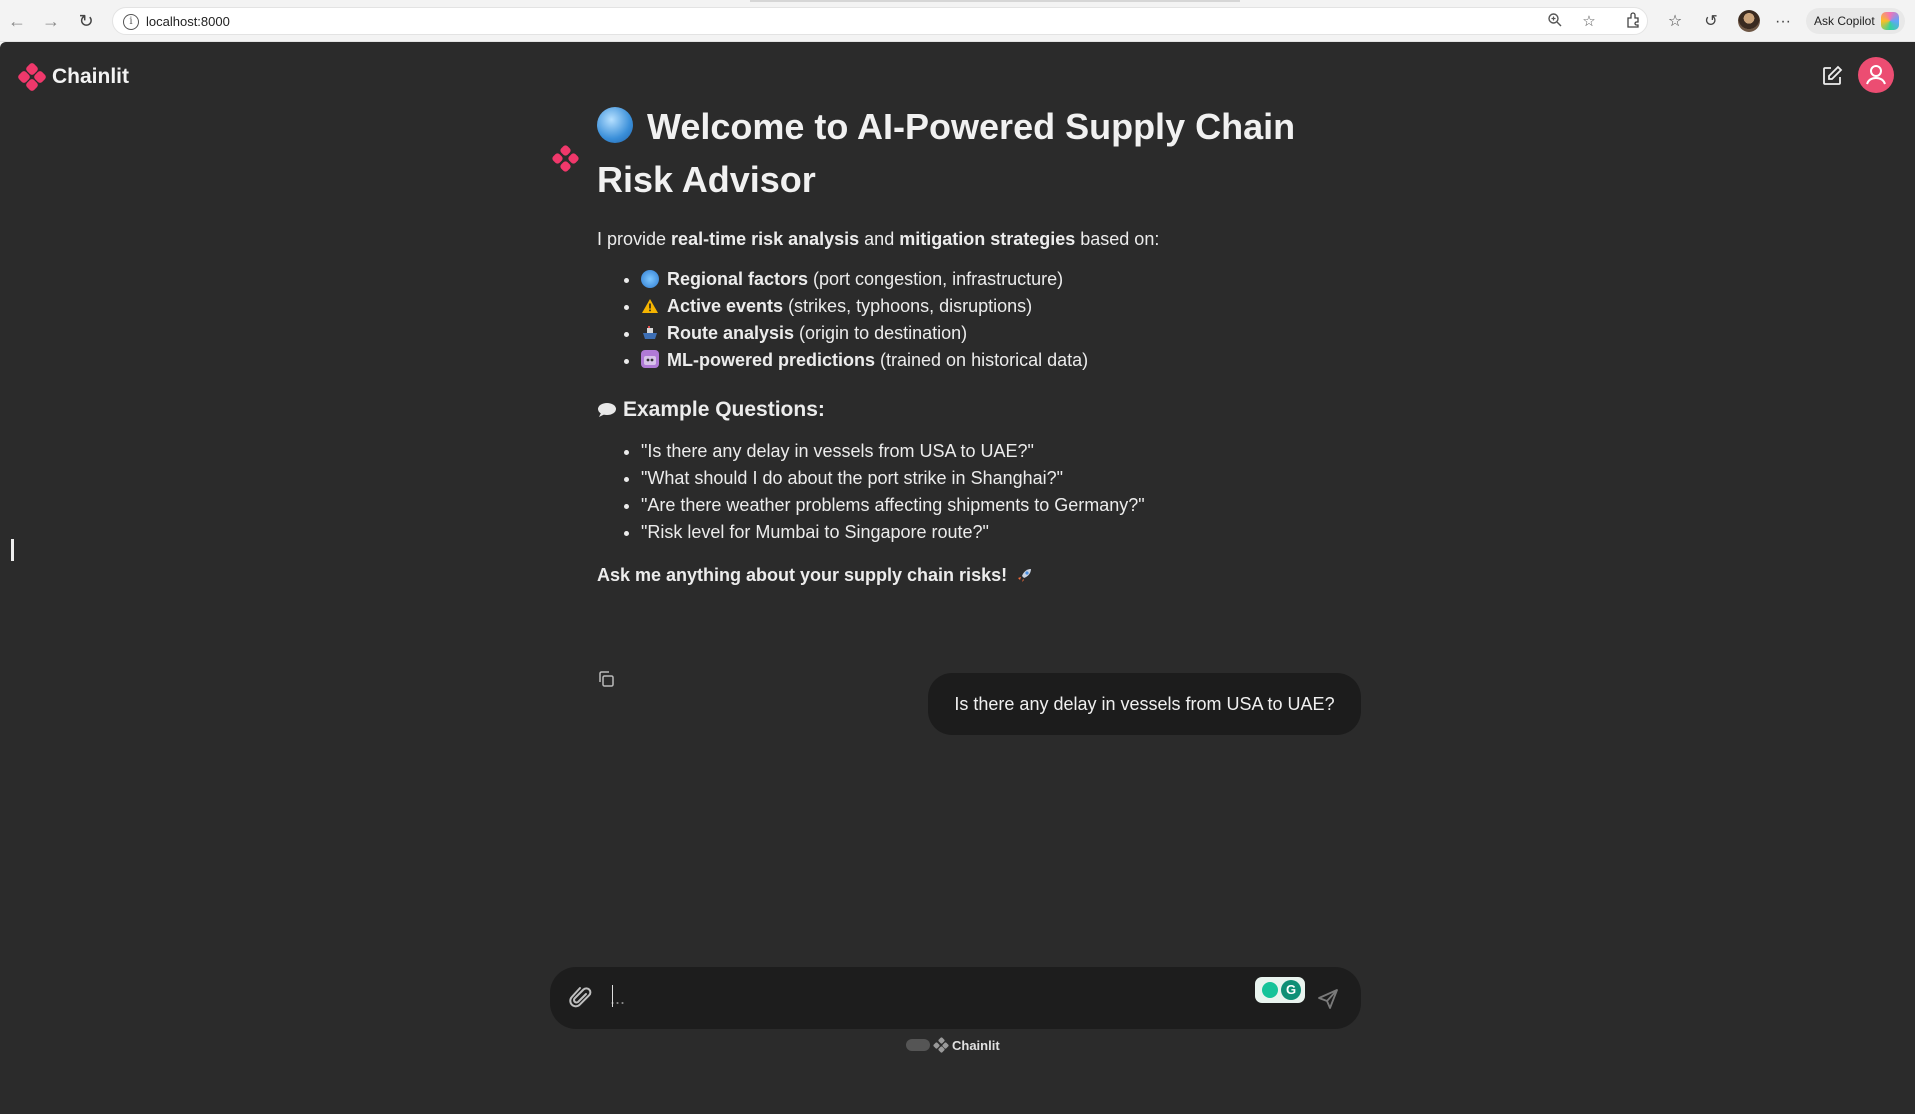 The width and height of the screenshot is (1915, 1114). What do you see at coordinates (1844, 21) in the screenshot?
I see `copilot-label: Ask Copilot` at bounding box center [1844, 21].